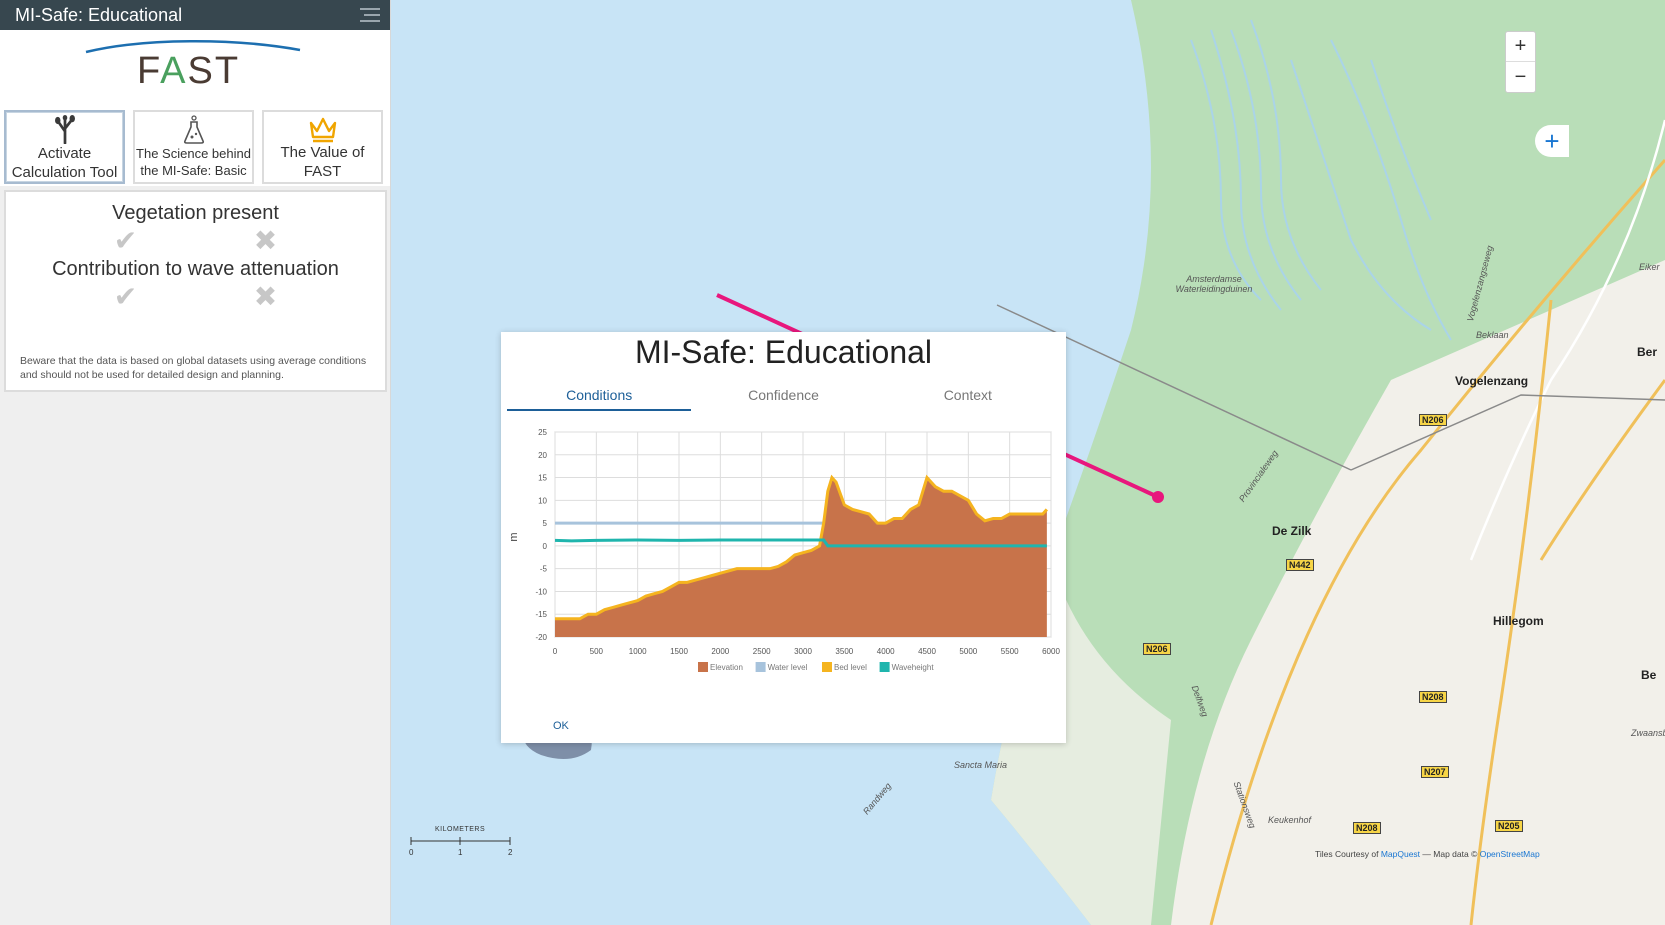 This screenshot has height=925, width=1665. I want to click on x-tick-label: 6000, so click(1051, 651).